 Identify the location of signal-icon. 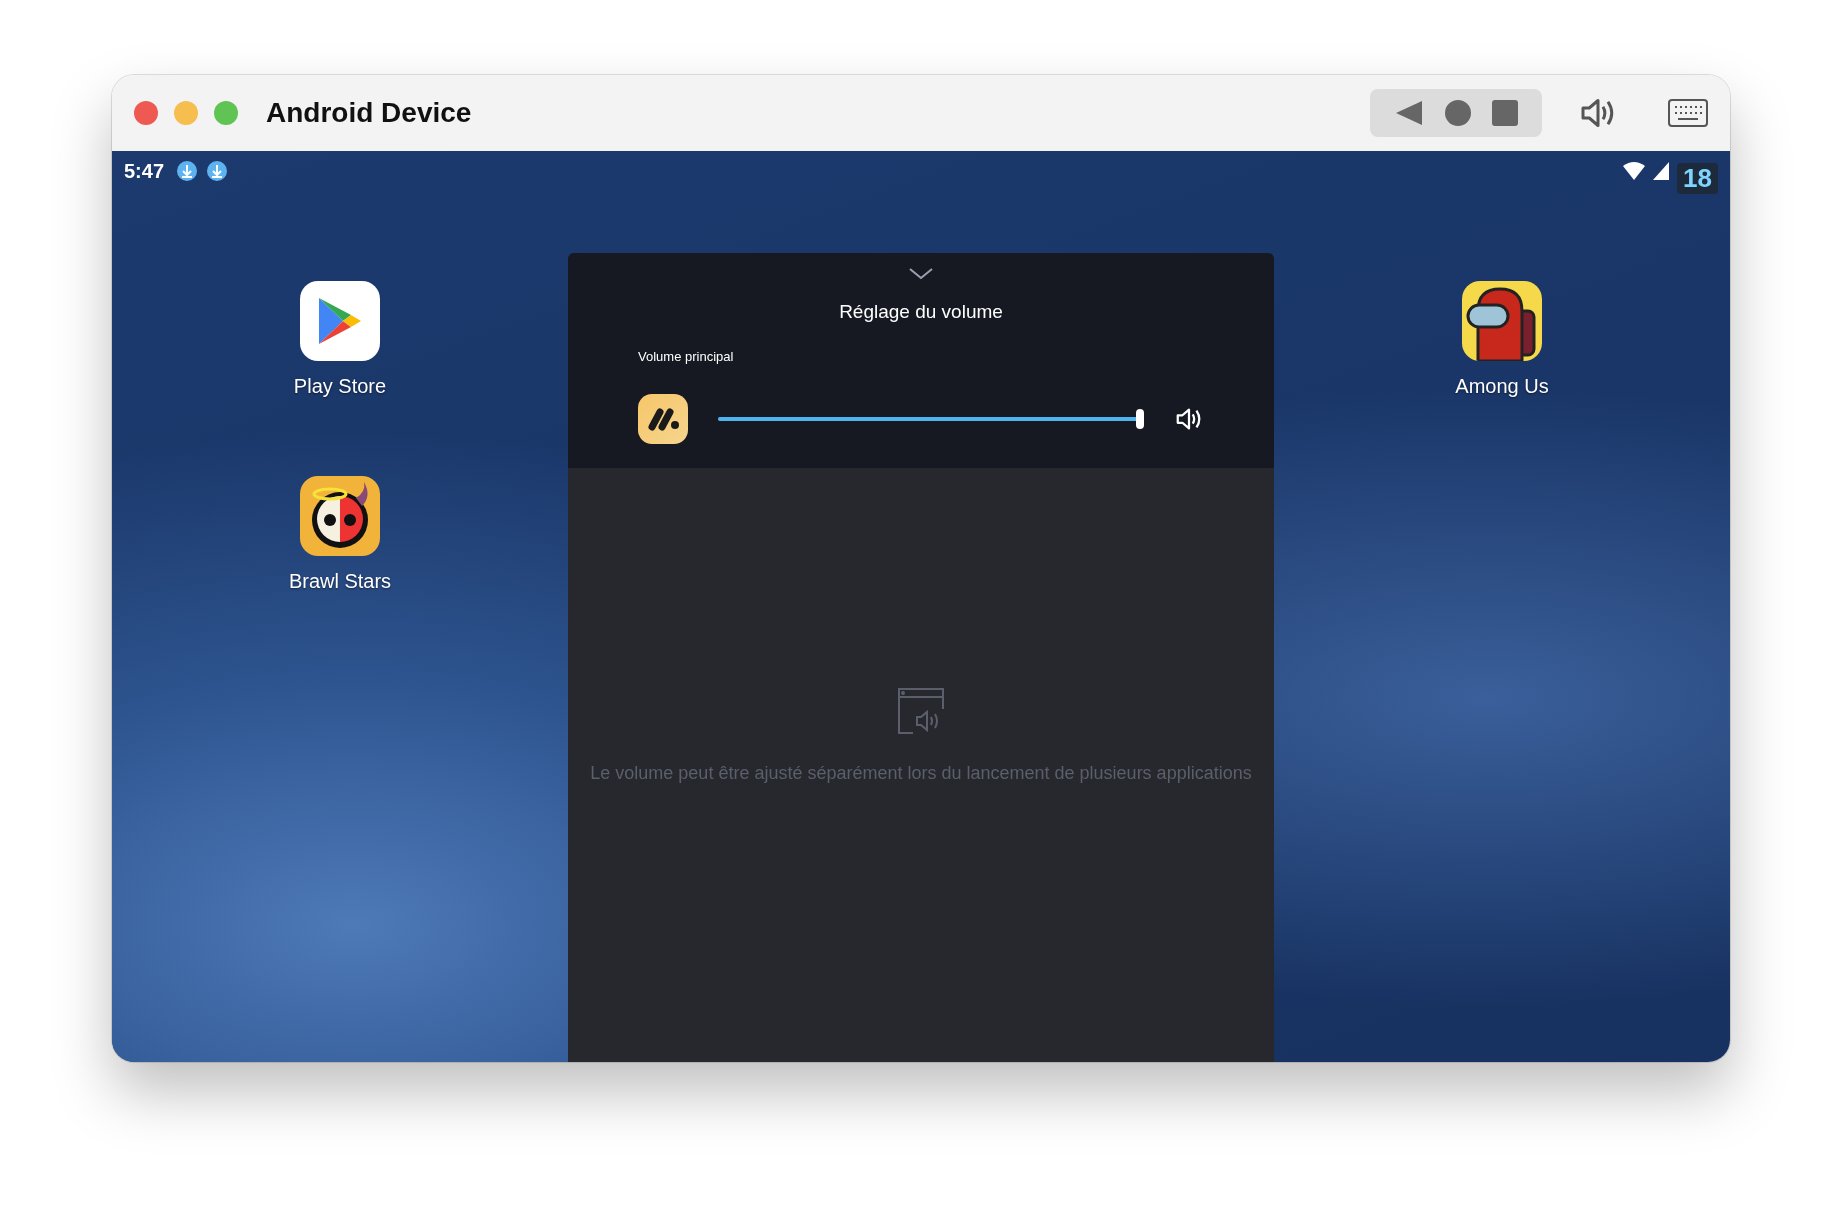
(1661, 171).